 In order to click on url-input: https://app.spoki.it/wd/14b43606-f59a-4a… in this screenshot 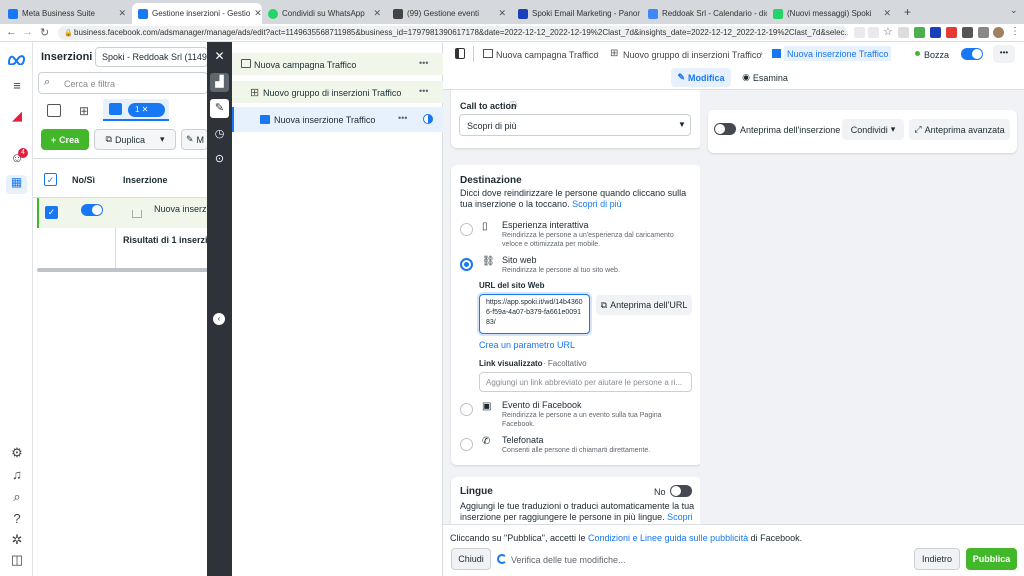, I will do `click(534, 314)`.